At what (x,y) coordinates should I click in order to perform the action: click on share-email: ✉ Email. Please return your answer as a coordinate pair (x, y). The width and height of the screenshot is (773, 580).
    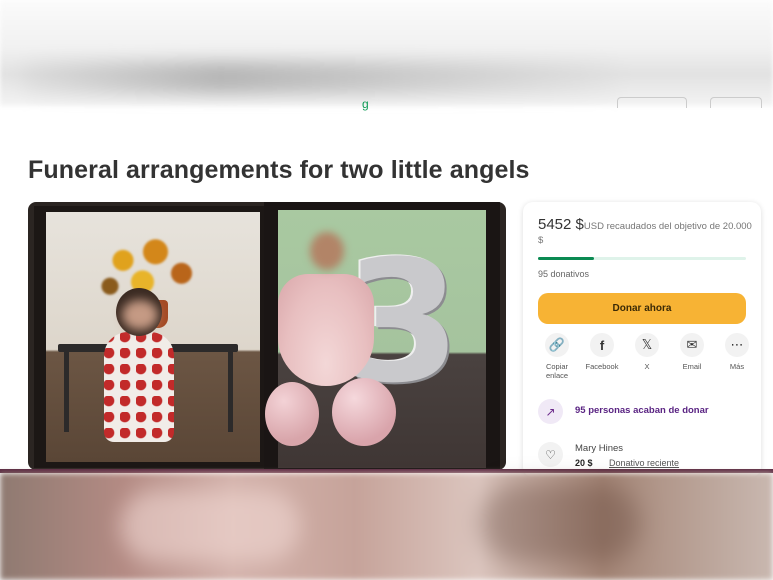
    Looking at the image, I should click on (692, 352).